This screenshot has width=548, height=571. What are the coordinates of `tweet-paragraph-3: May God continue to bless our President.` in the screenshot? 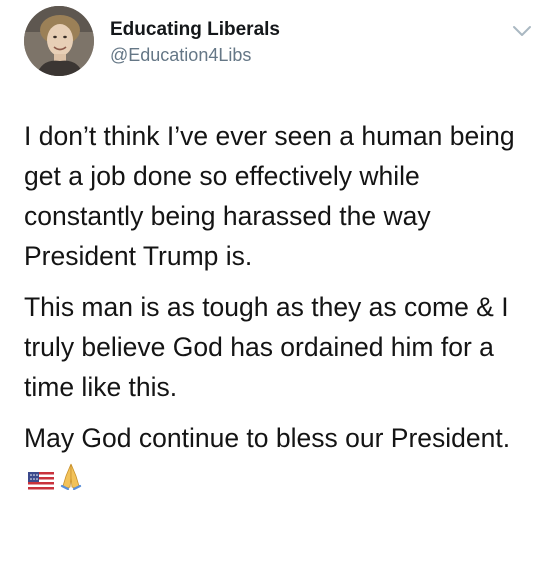 It's located at (276, 459).